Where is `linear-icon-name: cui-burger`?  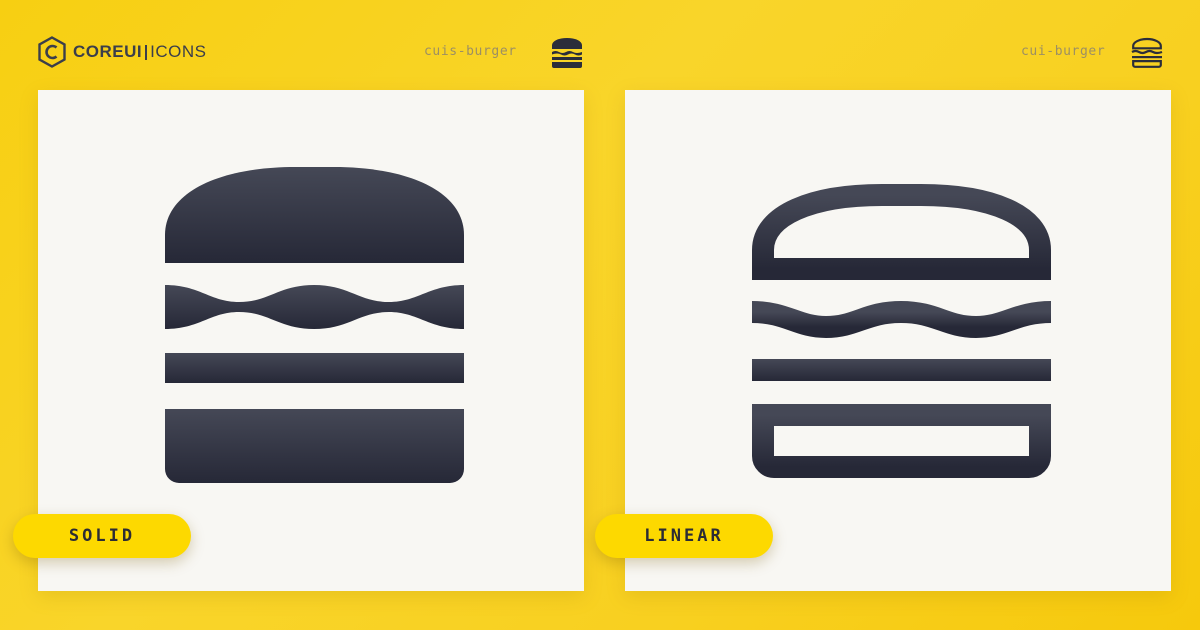
linear-icon-name: cui-burger is located at coordinates (1063, 51).